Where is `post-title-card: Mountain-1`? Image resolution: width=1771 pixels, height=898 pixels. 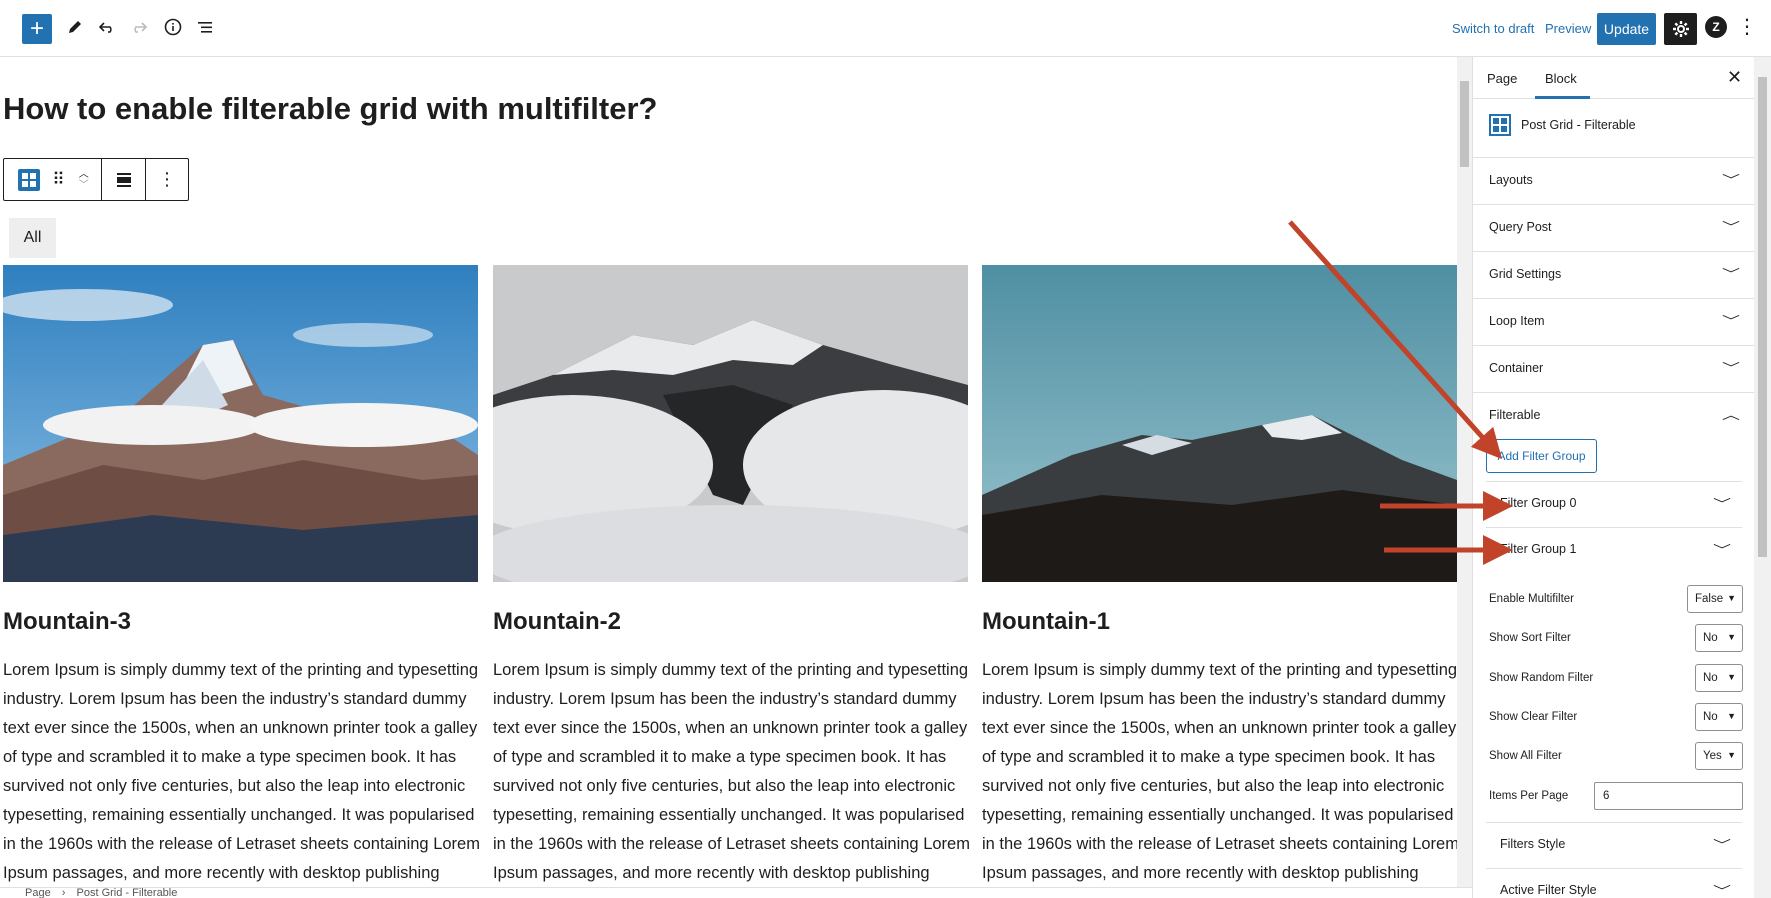
post-title-card: Mountain-1 is located at coordinates (1219, 622).